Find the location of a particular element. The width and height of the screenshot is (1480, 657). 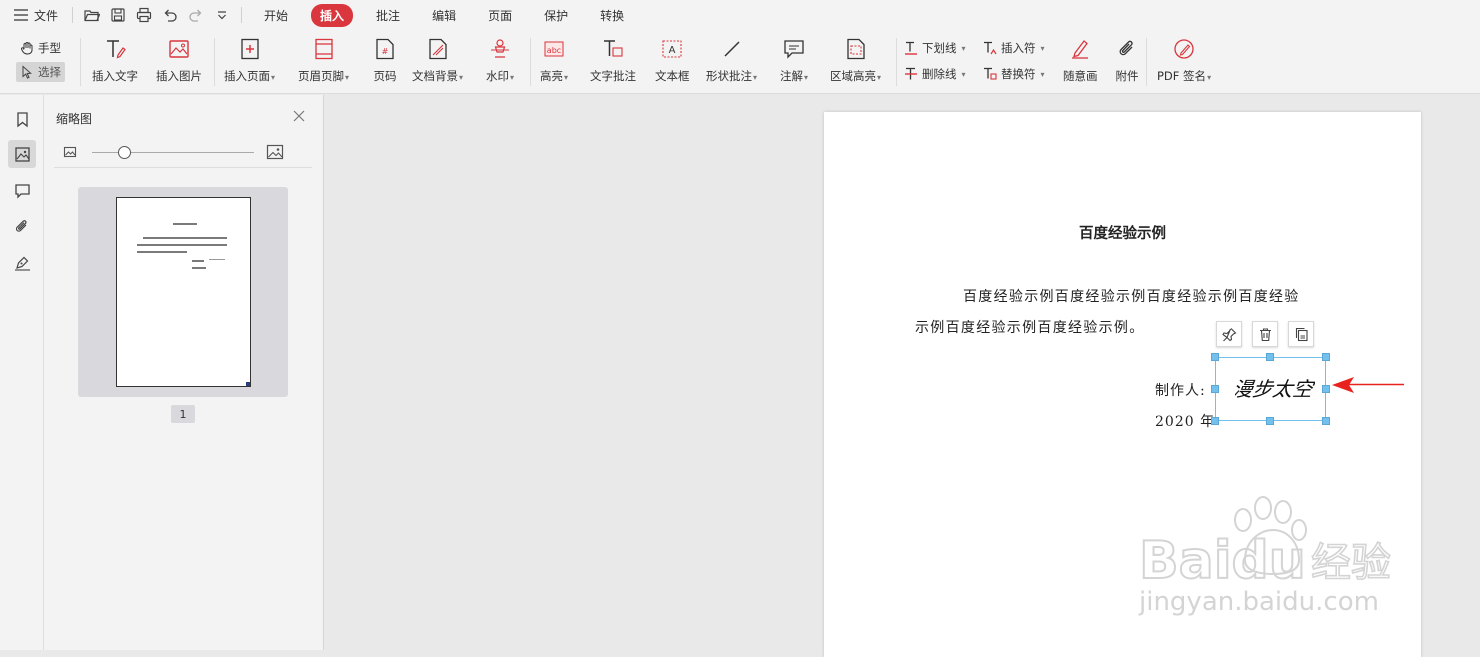

delete-button is located at coordinates (1265, 334).